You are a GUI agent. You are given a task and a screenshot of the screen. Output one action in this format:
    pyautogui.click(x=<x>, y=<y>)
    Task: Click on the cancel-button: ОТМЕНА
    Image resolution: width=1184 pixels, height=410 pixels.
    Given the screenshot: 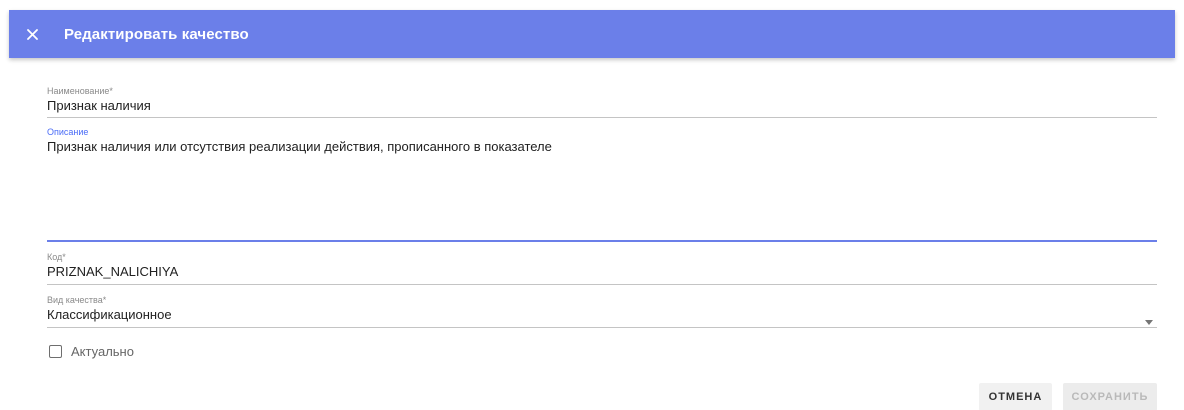 What is the action you would take?
    pyautogui.click(x=1015, y=396)
    